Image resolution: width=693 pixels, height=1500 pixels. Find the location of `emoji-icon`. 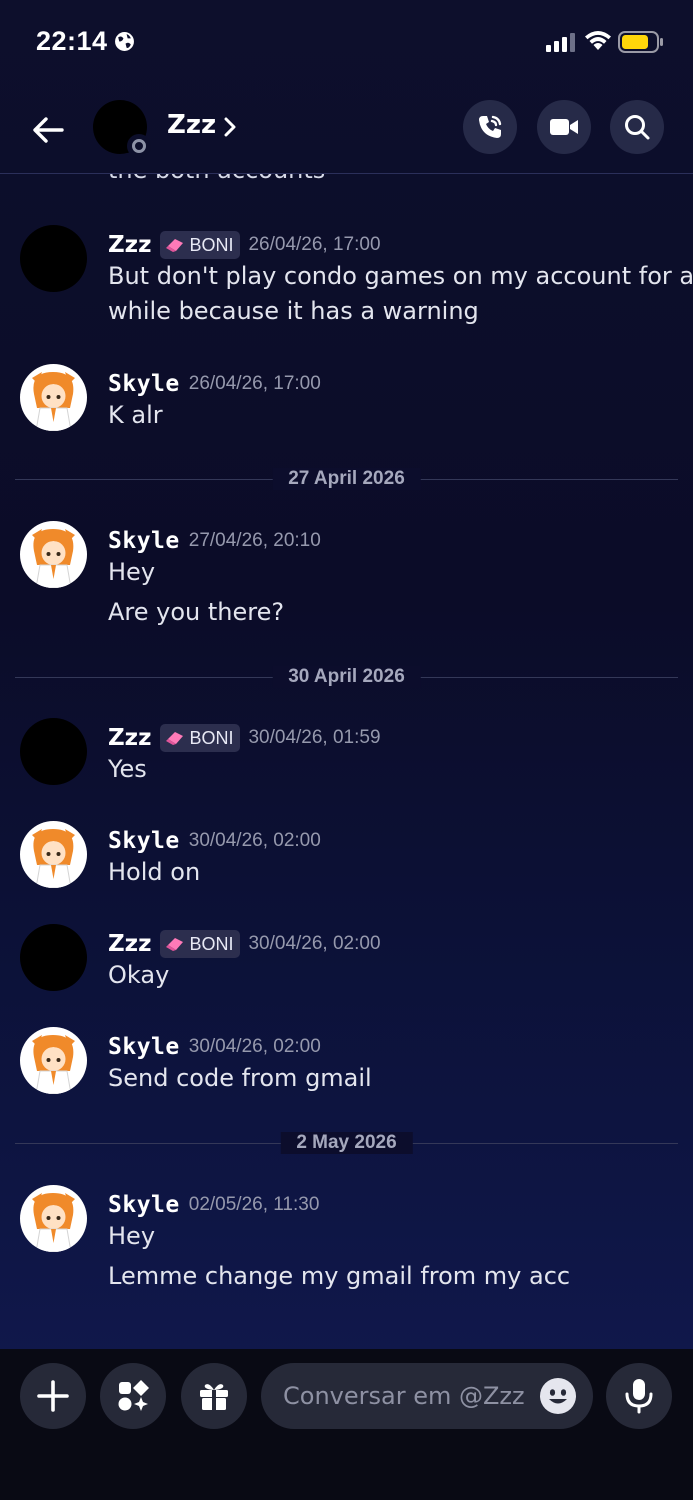

emoji-icon is located at coordinates (558, 1396).